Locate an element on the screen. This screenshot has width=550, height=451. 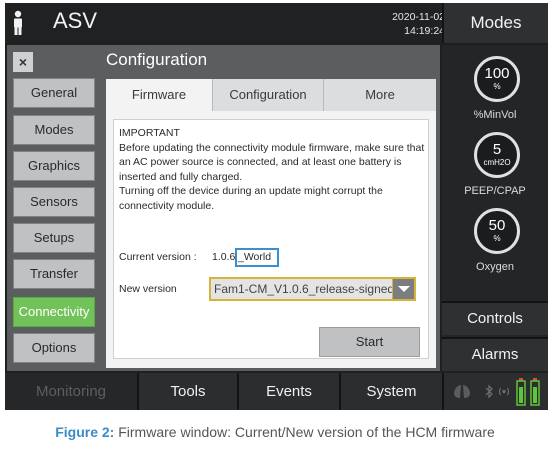
sidebar-item-options: Options is located at coordinates (54, 348).